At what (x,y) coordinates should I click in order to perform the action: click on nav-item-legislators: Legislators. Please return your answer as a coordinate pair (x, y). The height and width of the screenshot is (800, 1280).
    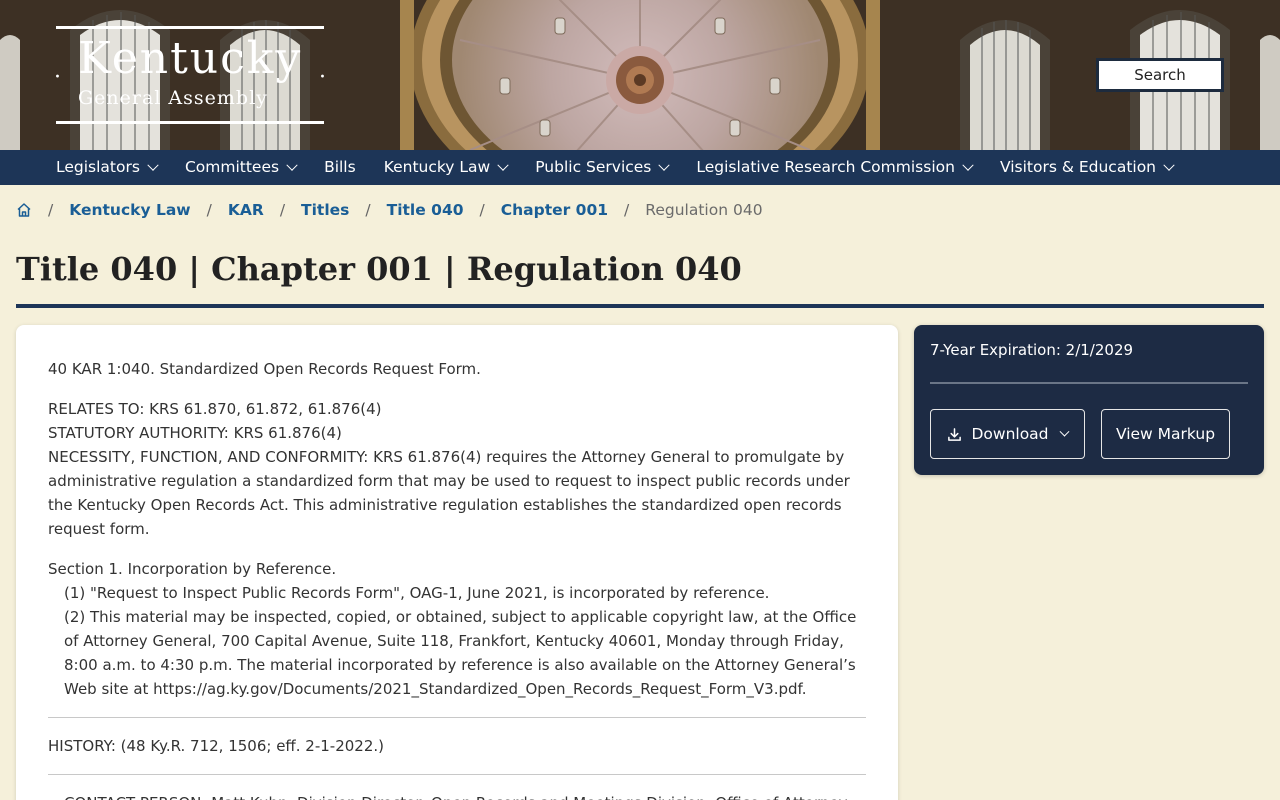
    Looking at the image, I should click on (107, 167).